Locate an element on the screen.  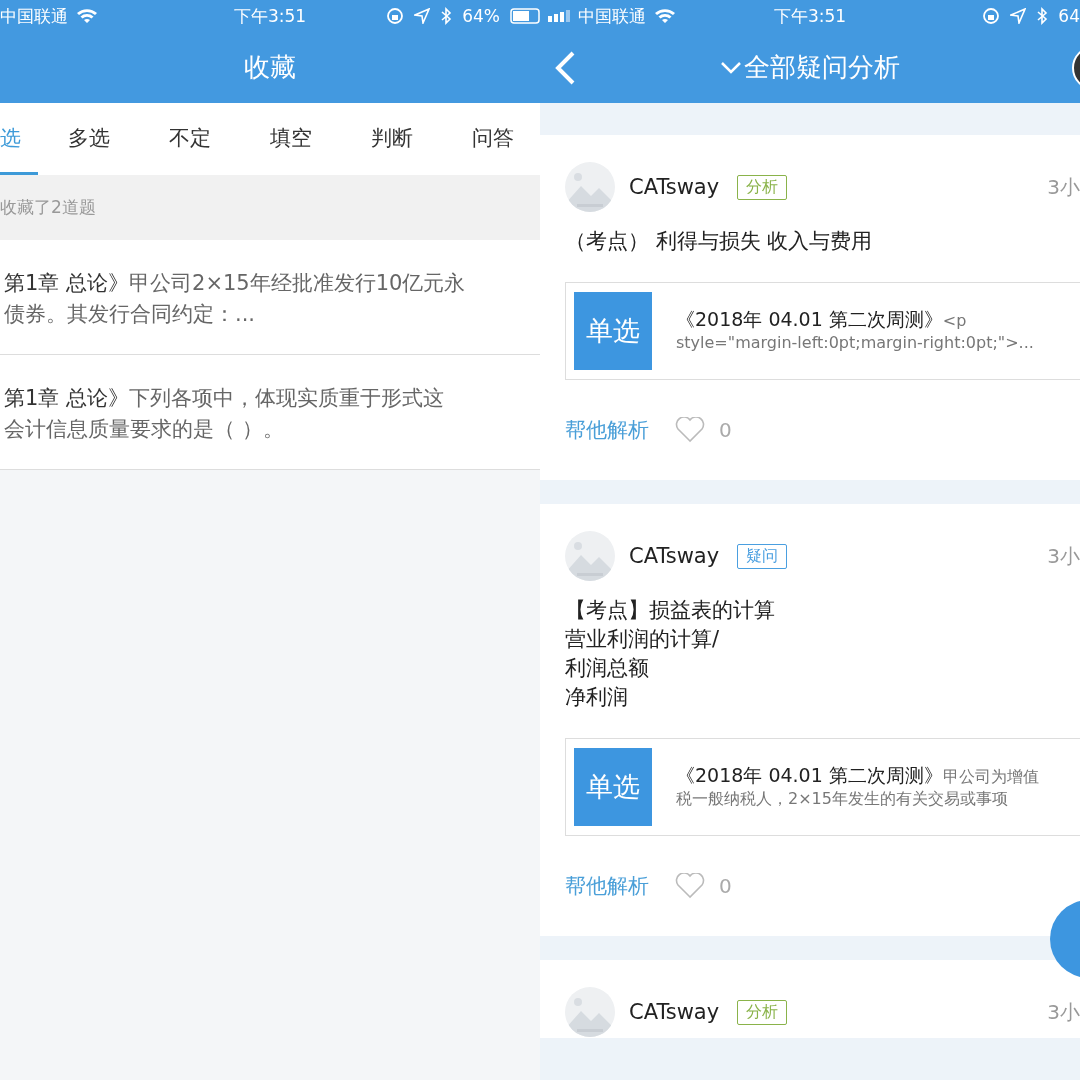
category-tab: 填空 is located at coordinates (290, 139).